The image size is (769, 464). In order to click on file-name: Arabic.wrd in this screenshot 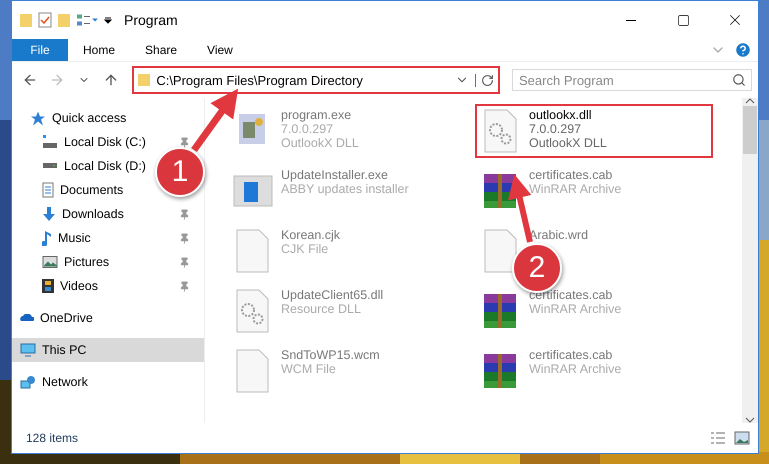, I will do `click(558, 235)`.